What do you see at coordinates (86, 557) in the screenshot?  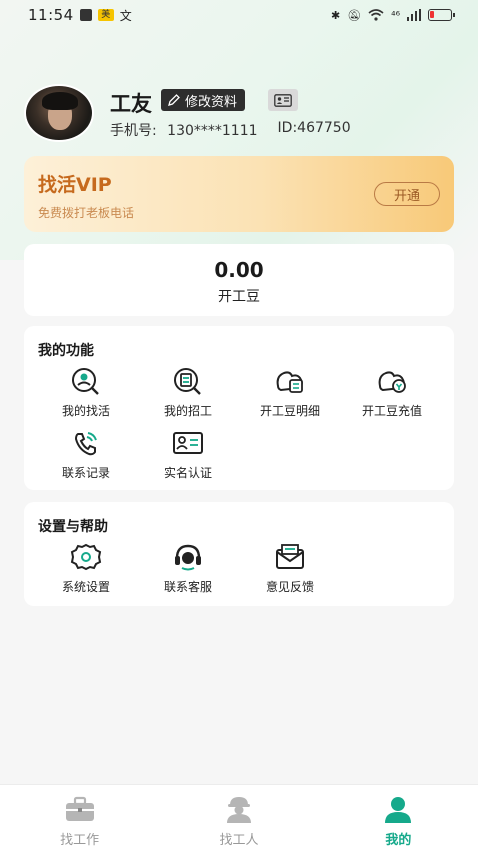 I see `gear-icon` at bounding box center [86, 557].